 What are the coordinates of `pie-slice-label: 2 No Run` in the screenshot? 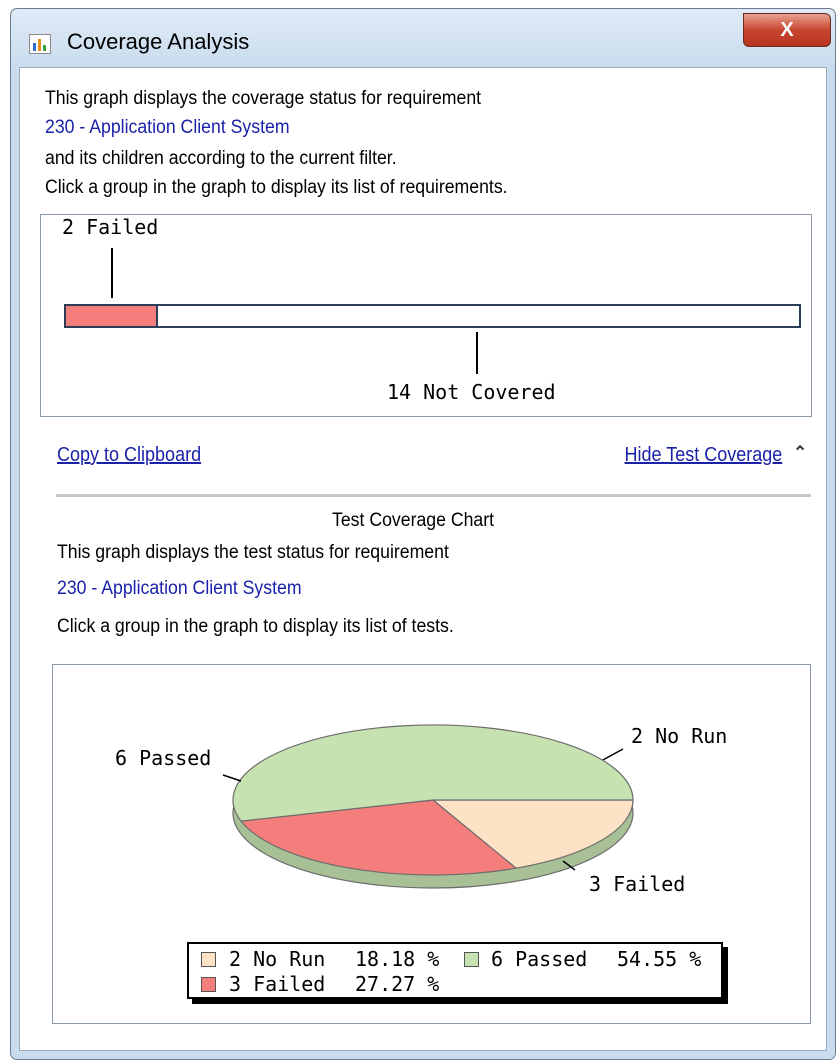 It's located at (679, 736).